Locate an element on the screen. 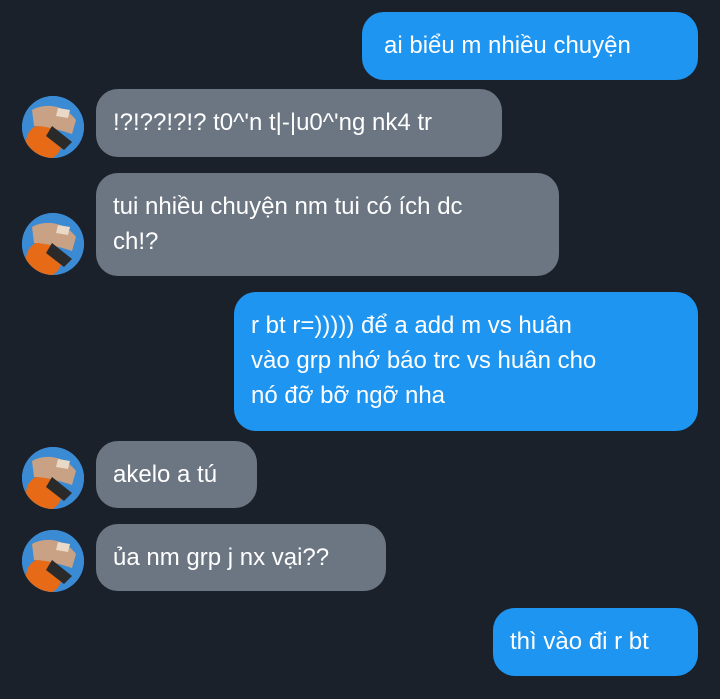 The width and height of the screenshot is (720, 699). outgoing-message-bubble: thì vào đi r bt is located at coordinates (595, 642).